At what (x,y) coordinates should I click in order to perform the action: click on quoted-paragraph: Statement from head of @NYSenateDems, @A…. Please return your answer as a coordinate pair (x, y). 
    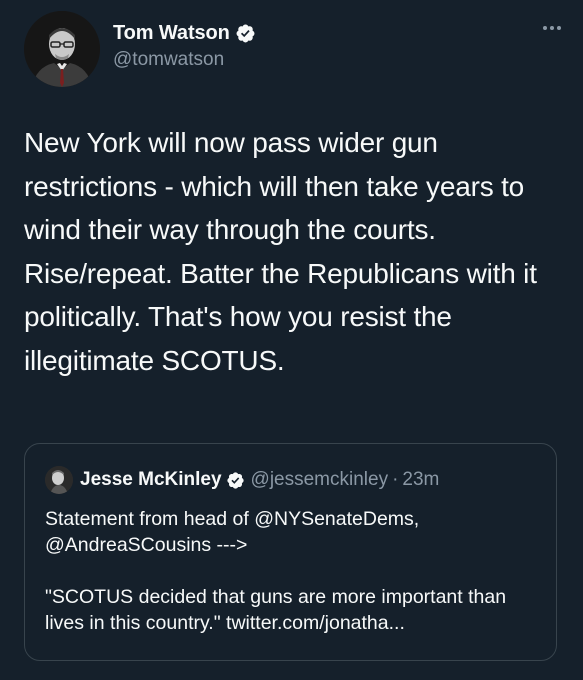
    Looking at the image, I should click on (232, 532).